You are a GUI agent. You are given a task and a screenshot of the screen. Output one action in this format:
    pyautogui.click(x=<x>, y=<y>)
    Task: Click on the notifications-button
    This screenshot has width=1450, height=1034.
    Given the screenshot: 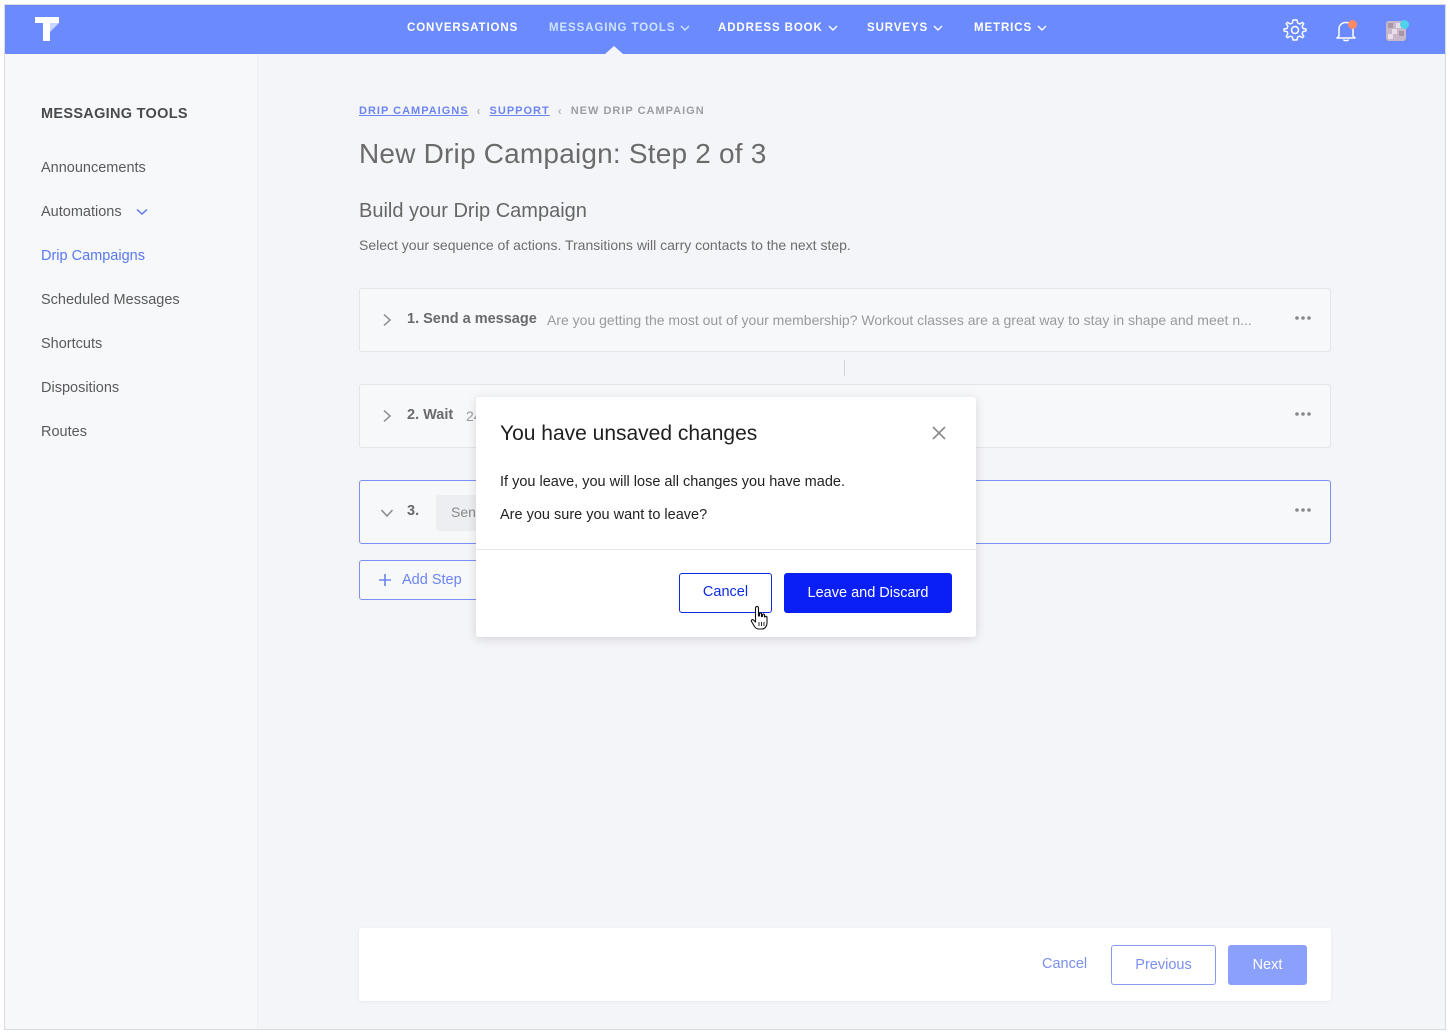 What is the action you would take?
    pyautogui.click(x=1346, y=30)
    